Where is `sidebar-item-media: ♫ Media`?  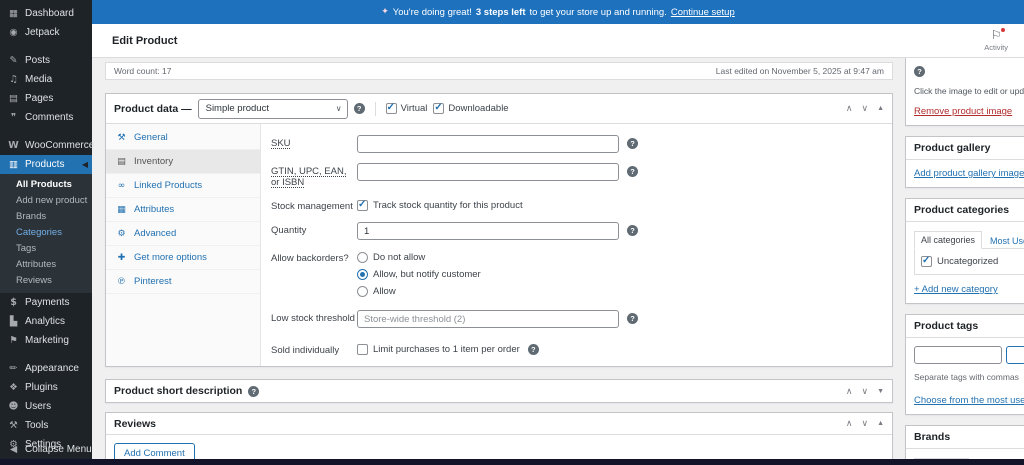 sidebar-item-media: ♫ Media is located at coordinates (46, 79).